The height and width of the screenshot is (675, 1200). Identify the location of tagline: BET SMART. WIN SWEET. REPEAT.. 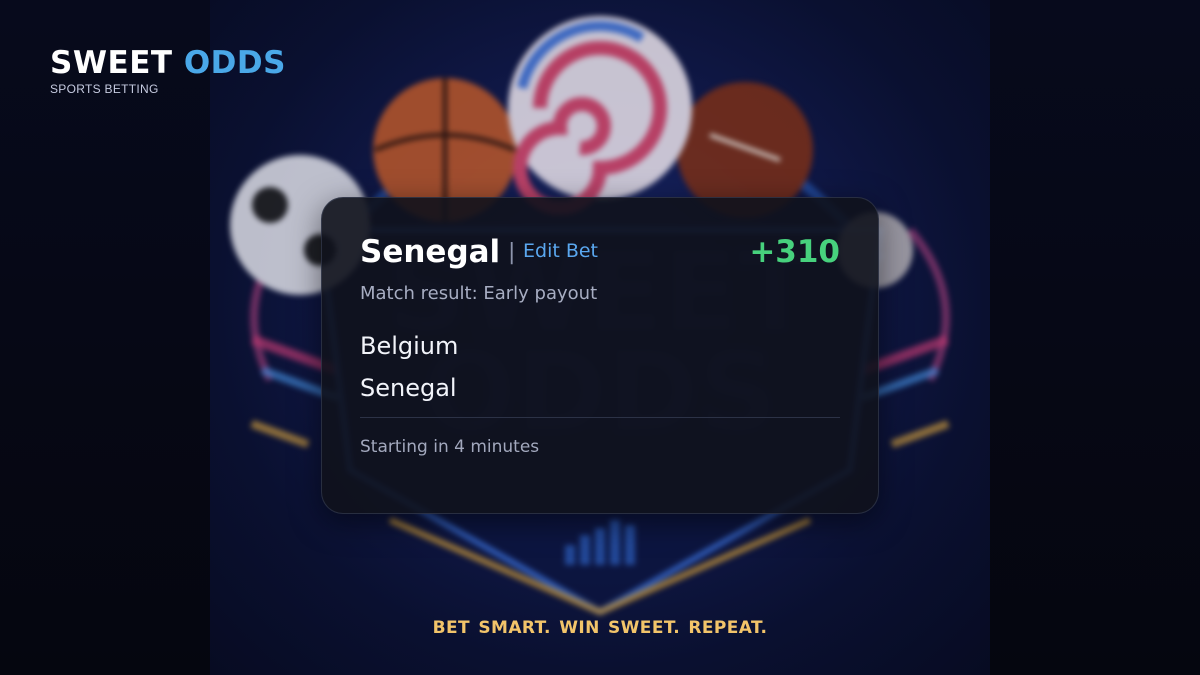
(600, 628).